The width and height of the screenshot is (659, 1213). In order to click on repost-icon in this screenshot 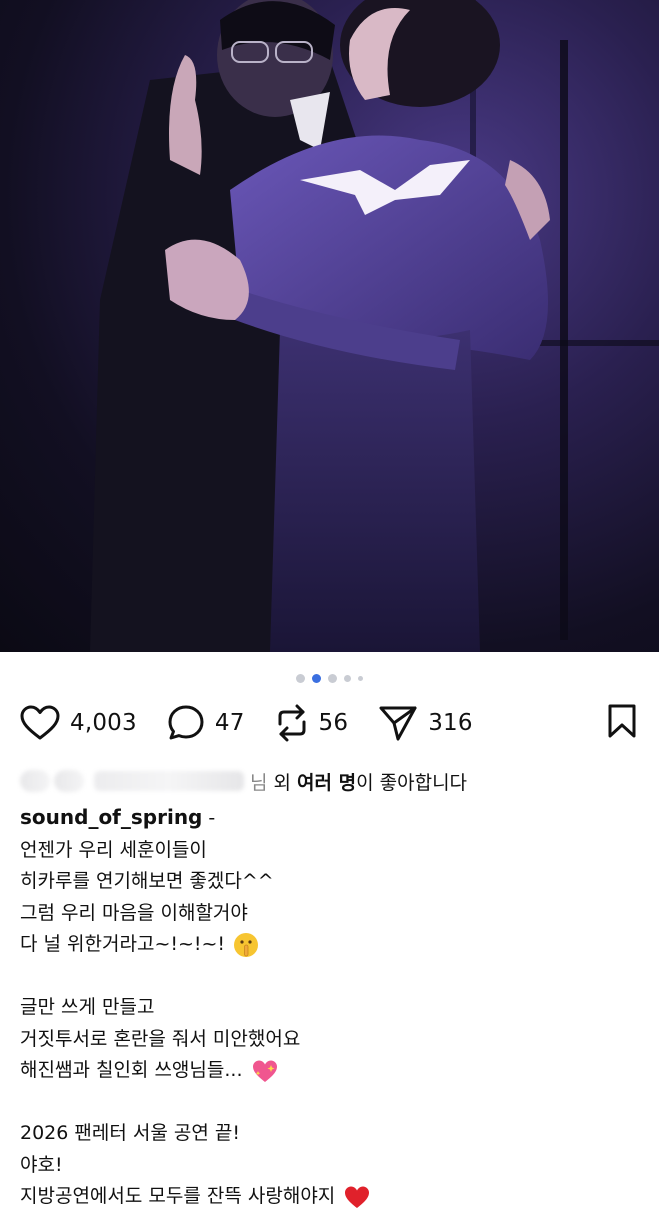, I will do `click(292, 723)`.